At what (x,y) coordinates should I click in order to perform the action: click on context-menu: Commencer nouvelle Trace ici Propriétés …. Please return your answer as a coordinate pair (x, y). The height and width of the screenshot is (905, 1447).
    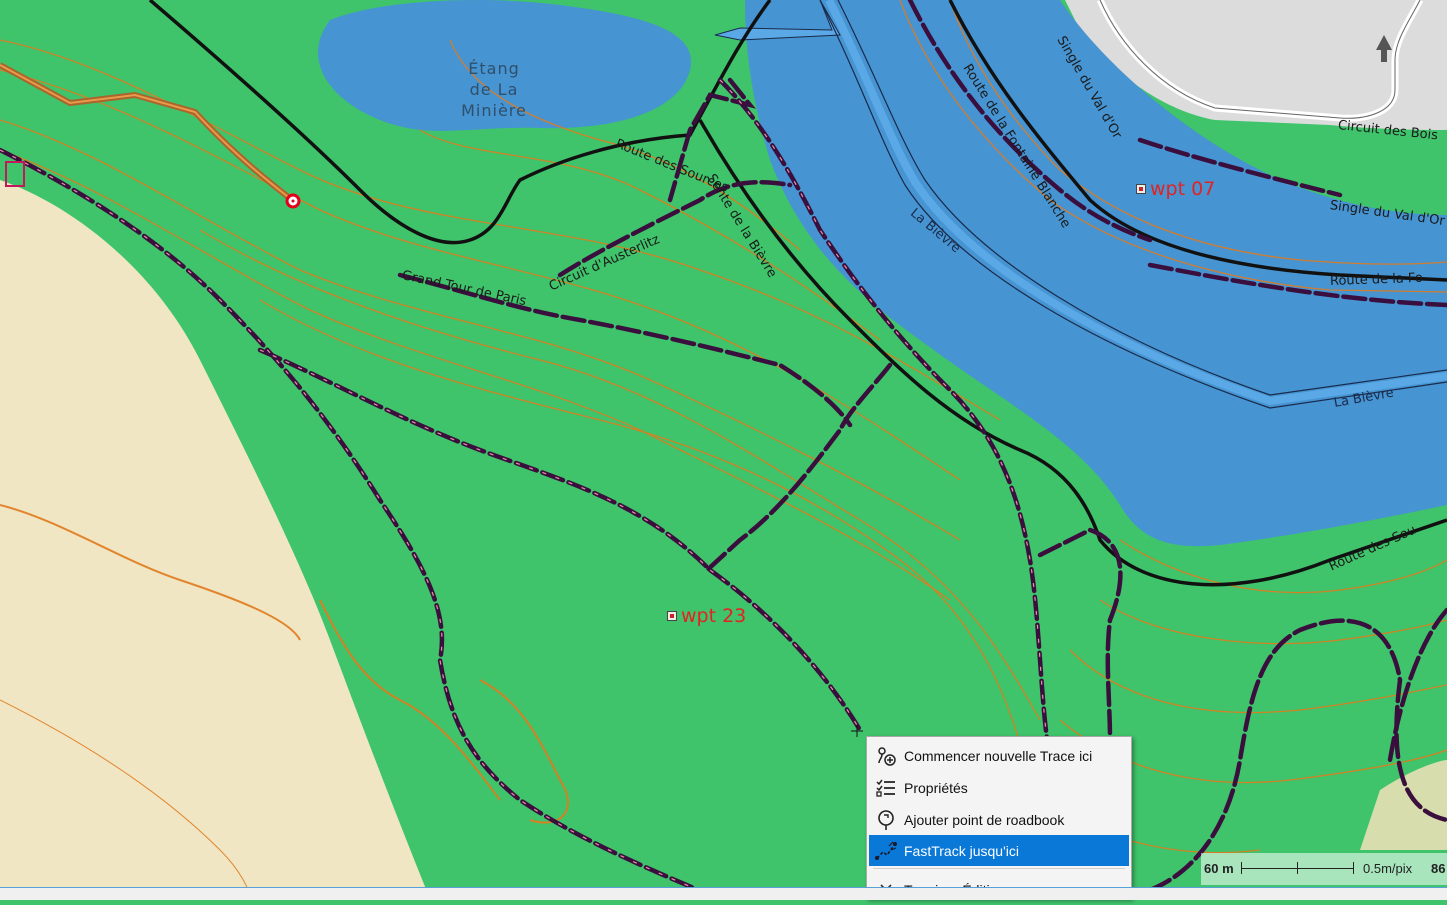
    Looking at the image, I should click on (999, 817).